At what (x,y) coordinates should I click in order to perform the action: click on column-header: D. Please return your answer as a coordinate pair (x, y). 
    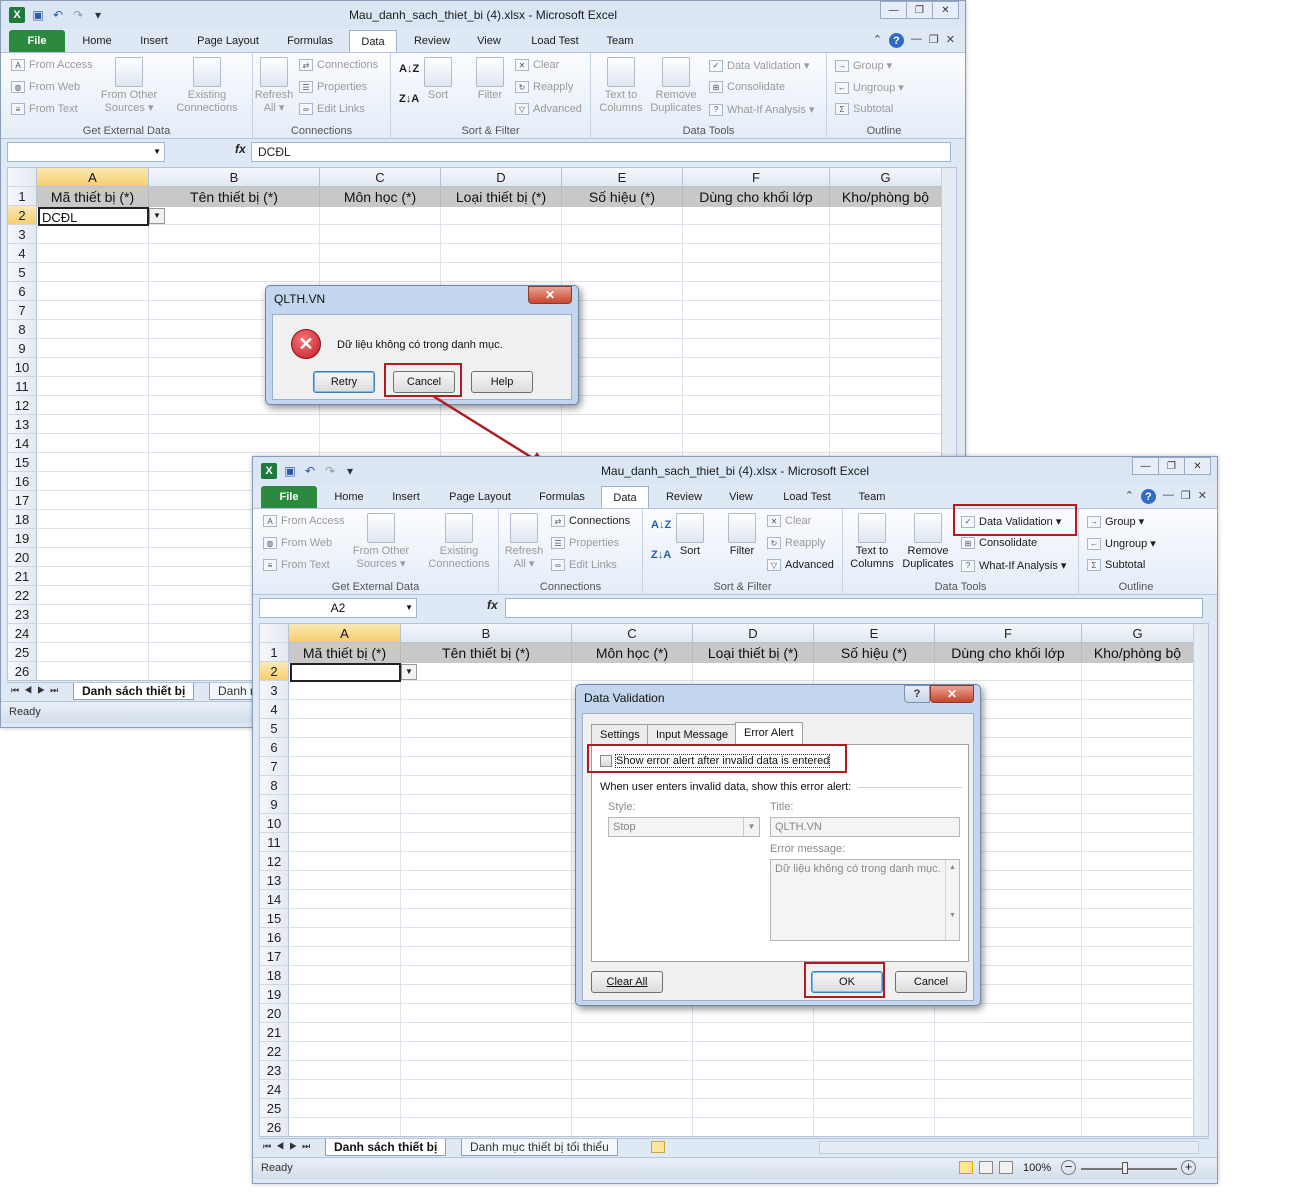
    Looking at the image, I should click on (501, 177).